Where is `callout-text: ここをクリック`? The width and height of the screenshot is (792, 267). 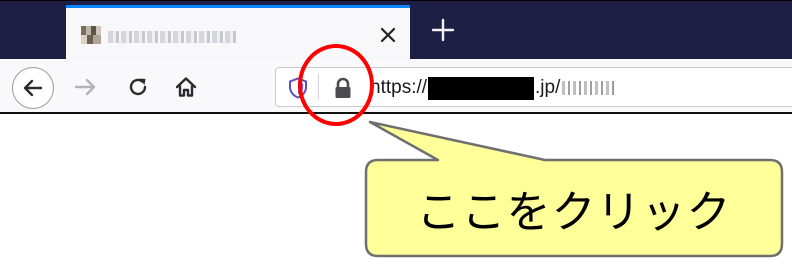 callout-text: ここをクリック is located at coordinates (574, 212).